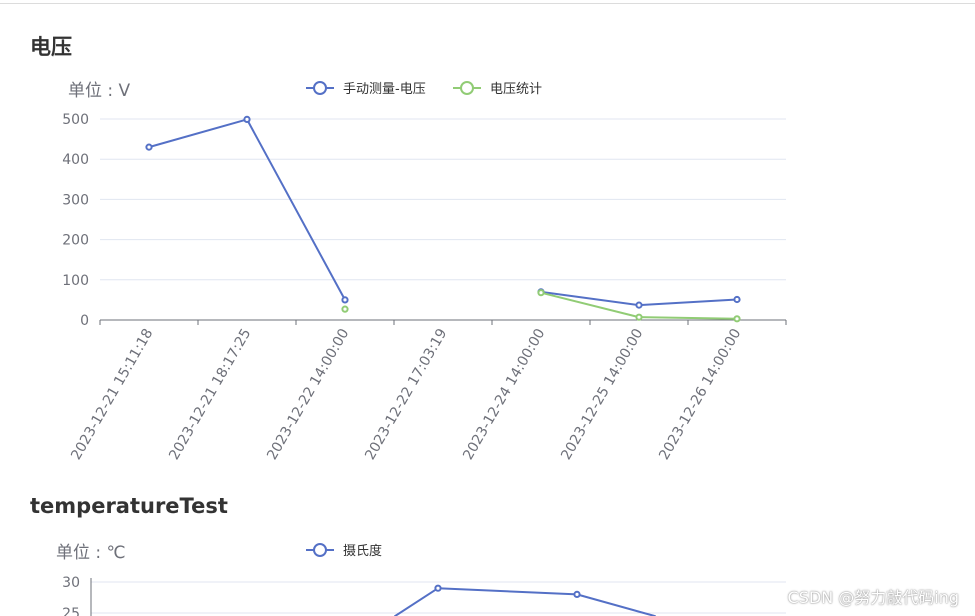  I want to click on y-axis-tick-labels: 25 30, so click(71, 595).